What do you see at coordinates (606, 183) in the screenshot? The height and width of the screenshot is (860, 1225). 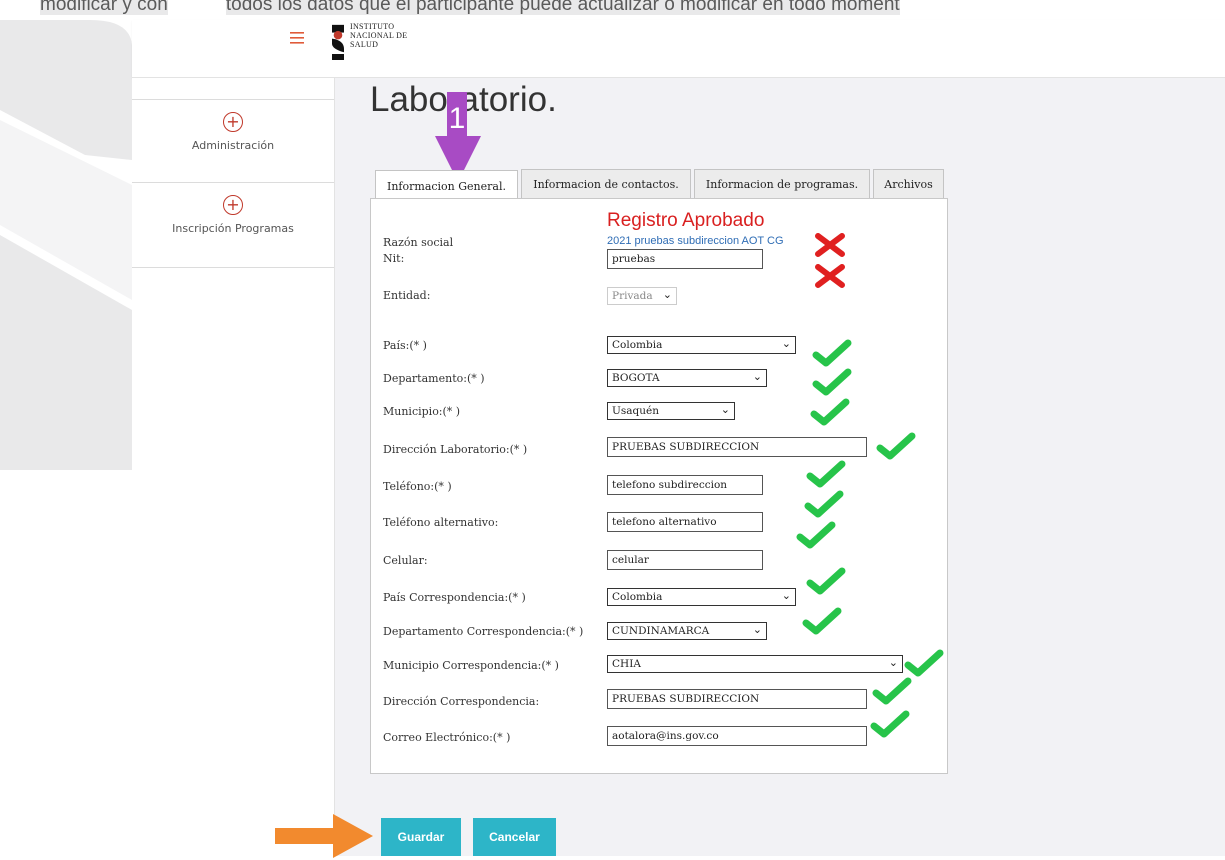 I see `tab-informacion-contactos: Informacion de contactos.` at bounding box center [606, 183].